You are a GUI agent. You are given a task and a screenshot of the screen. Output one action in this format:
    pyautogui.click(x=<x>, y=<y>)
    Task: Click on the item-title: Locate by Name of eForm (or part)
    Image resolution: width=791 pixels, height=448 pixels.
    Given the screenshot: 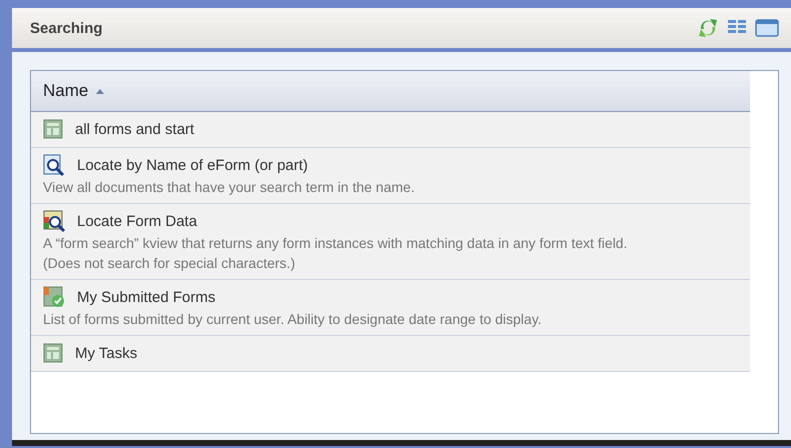 What is the action you would take?
    pyautogui.click(x=192, y=165)
    